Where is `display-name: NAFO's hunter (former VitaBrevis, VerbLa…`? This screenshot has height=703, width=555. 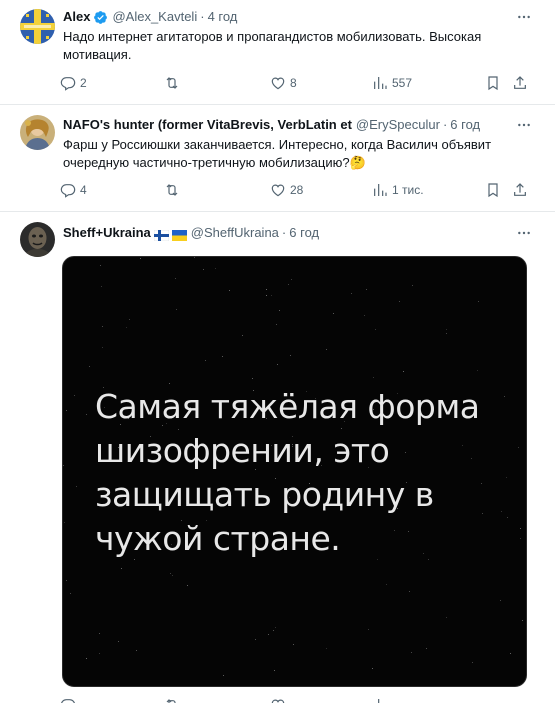
display-name: NAFO's hunter (former VitaBrevis, VerbLa… is located at coordinates (207, 125).